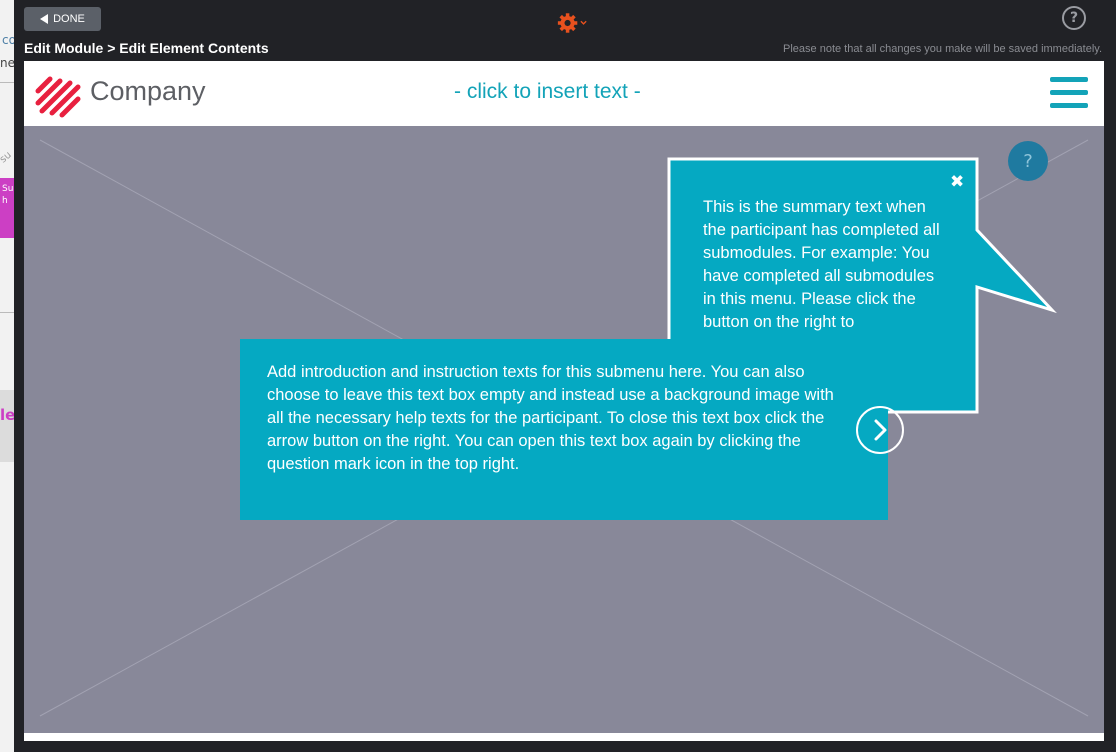  I want to click on peek-text: Su h, so click(8, 195).